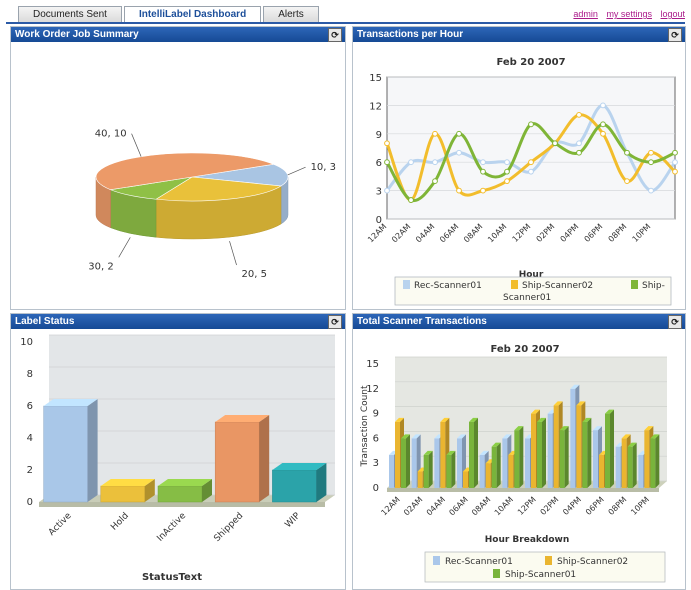 The width and height of the screenshot is (691, 590). Describe the element at coordinates (323, 167) in the screenshot. I see `pie-slice-label: 10, 3` at that location.